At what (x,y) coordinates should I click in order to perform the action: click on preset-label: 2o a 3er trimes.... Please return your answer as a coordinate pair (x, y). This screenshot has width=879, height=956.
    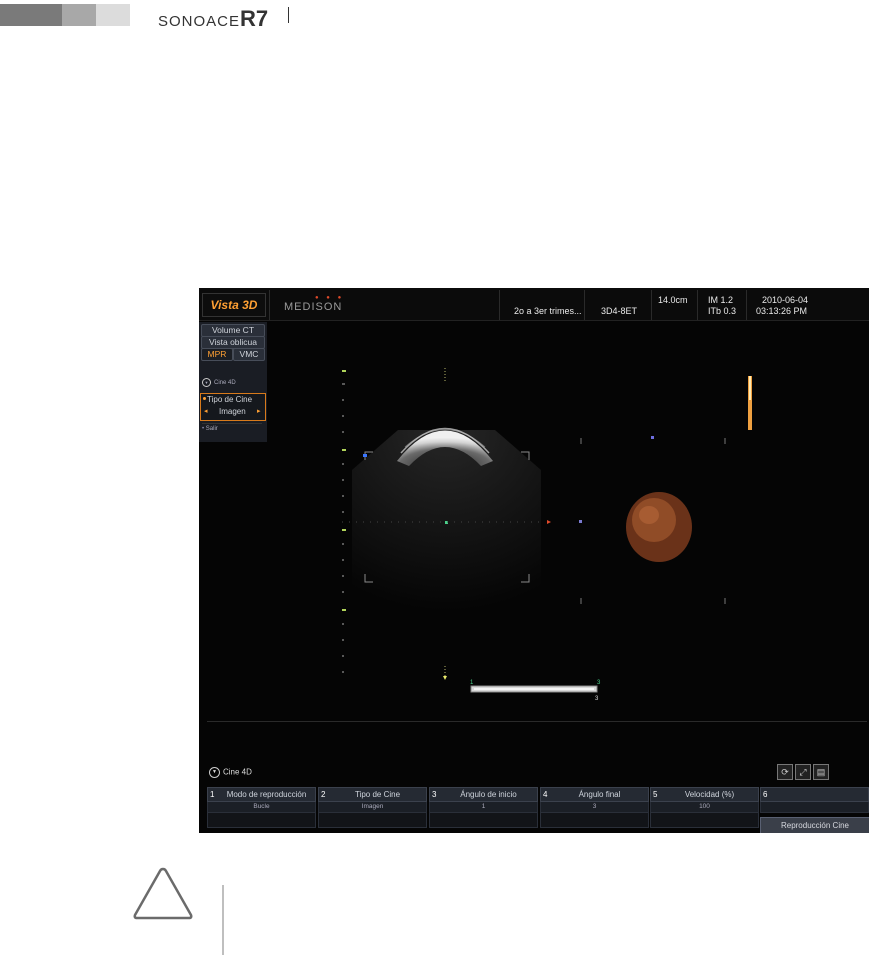
    Looking at the image, I should click on (548, 311).